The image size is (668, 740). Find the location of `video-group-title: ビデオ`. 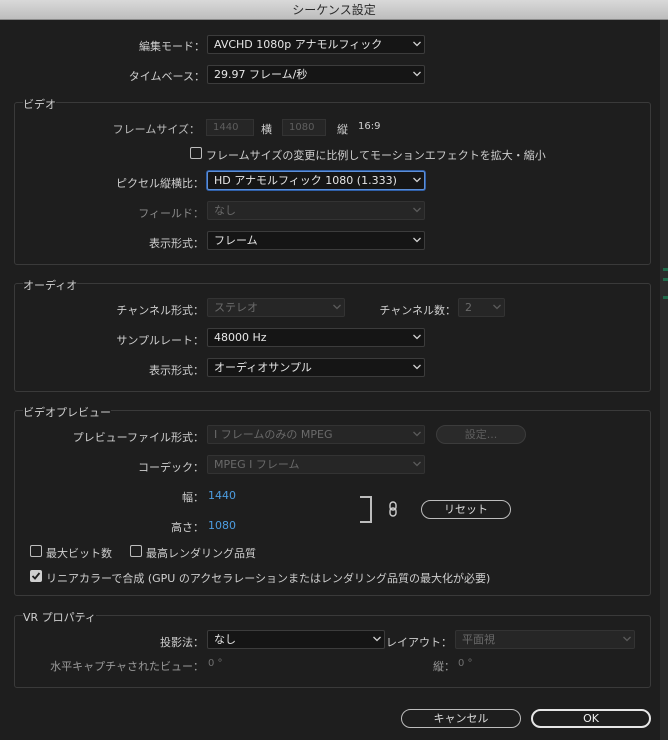

video-group-title: ビデオ is located at coordinates (39, 104).